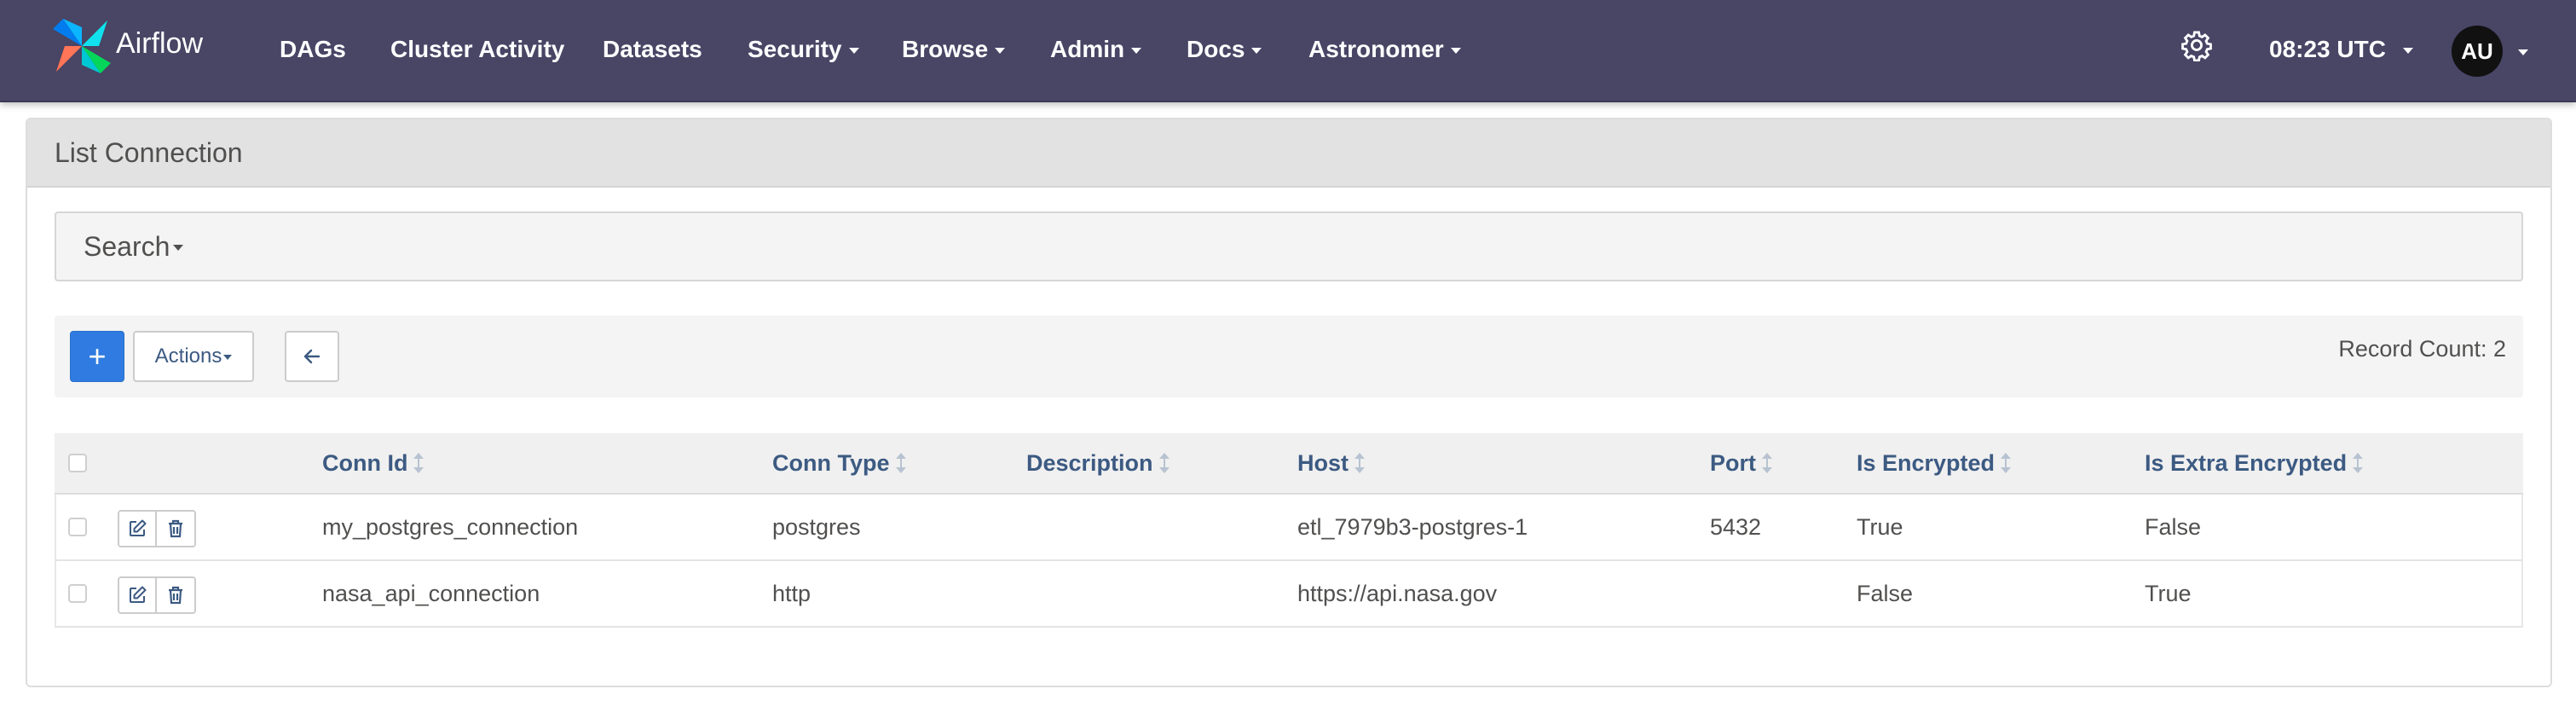 The width and height of the screenshot is (2576, 718). Describe the element at coordinates (2422, 349) in the screenshot. I see `record-count: Record Count: 2` at that location.